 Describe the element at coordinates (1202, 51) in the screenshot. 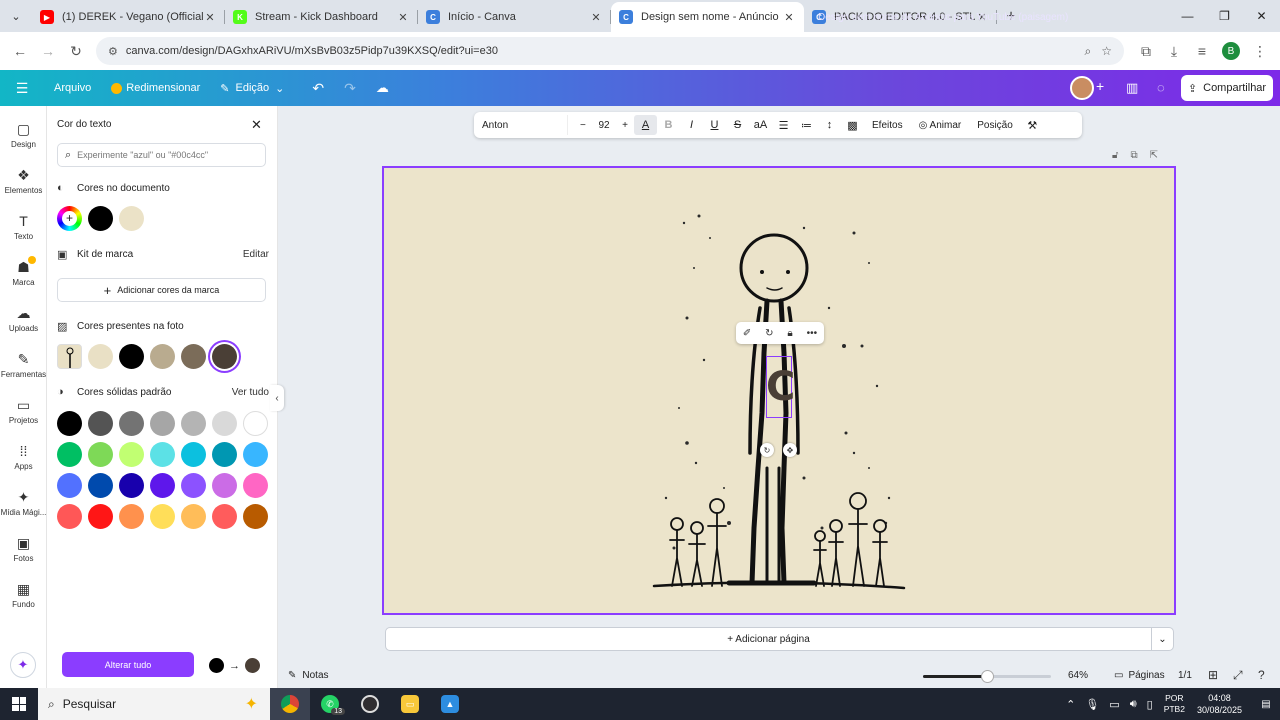

I see `media-control-icon: ≡` at that location.